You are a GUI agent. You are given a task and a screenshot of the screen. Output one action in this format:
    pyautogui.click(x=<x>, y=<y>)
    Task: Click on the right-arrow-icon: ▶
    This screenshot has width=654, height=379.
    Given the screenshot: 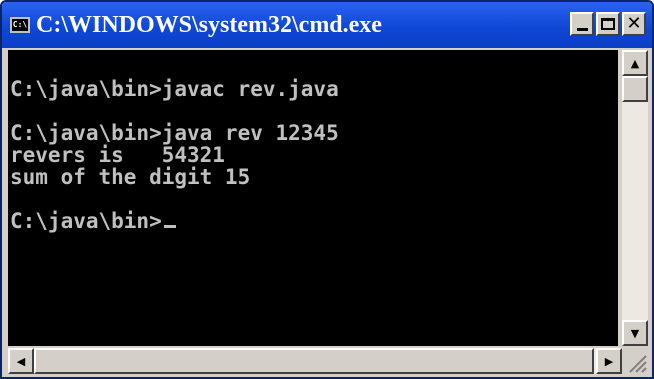 What is the action you would take?
    pyautogui.click(x=609, y=361)
    